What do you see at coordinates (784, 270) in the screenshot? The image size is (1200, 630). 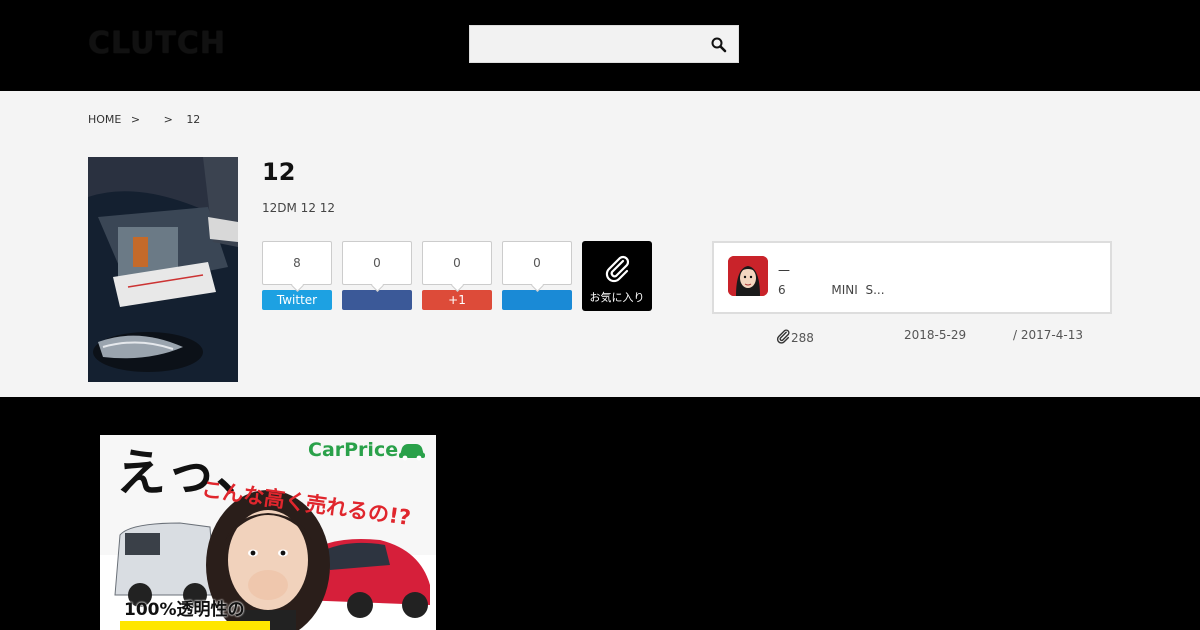 I see `author-name: —` at bounding box center [784, 270].